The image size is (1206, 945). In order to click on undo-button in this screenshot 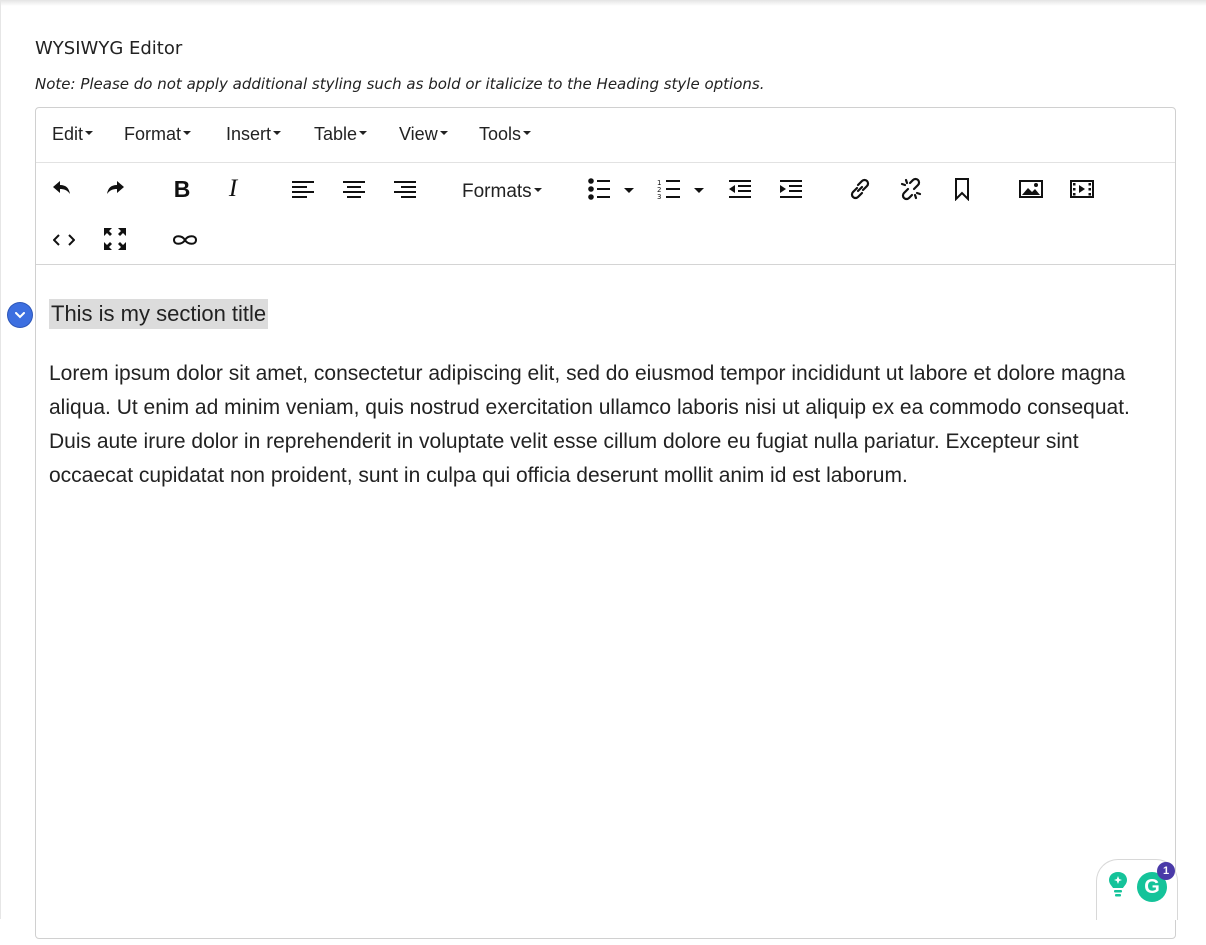, I will do `click(62, 188)`.